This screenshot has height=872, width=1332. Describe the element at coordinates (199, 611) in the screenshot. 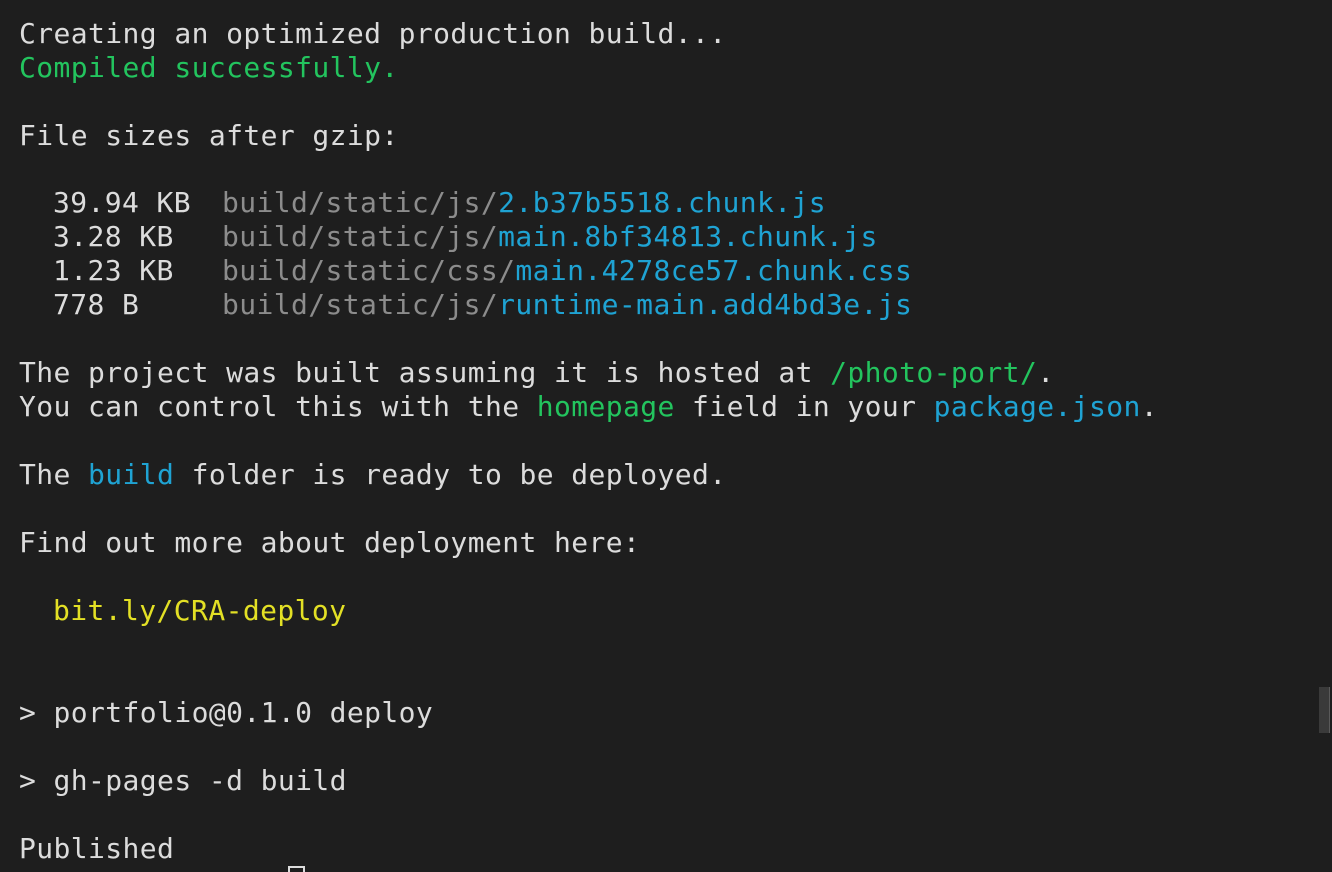

I see `deploy-link: bit.ly/CRA-deploy` at that location.